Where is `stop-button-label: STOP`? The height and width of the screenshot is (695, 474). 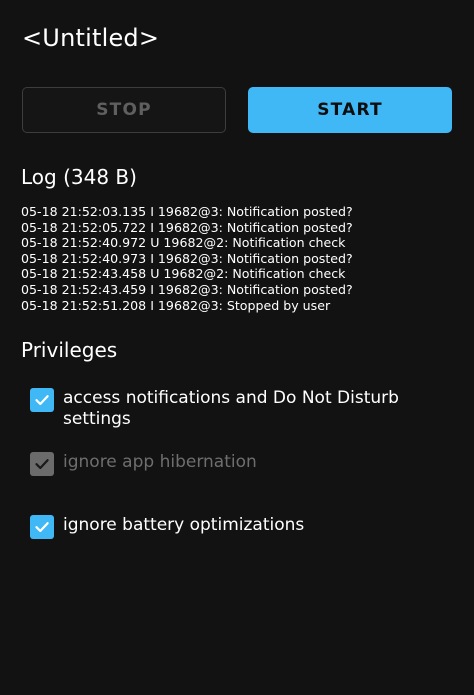 stop-button-label: STOP is located at coordinates (124, 110).